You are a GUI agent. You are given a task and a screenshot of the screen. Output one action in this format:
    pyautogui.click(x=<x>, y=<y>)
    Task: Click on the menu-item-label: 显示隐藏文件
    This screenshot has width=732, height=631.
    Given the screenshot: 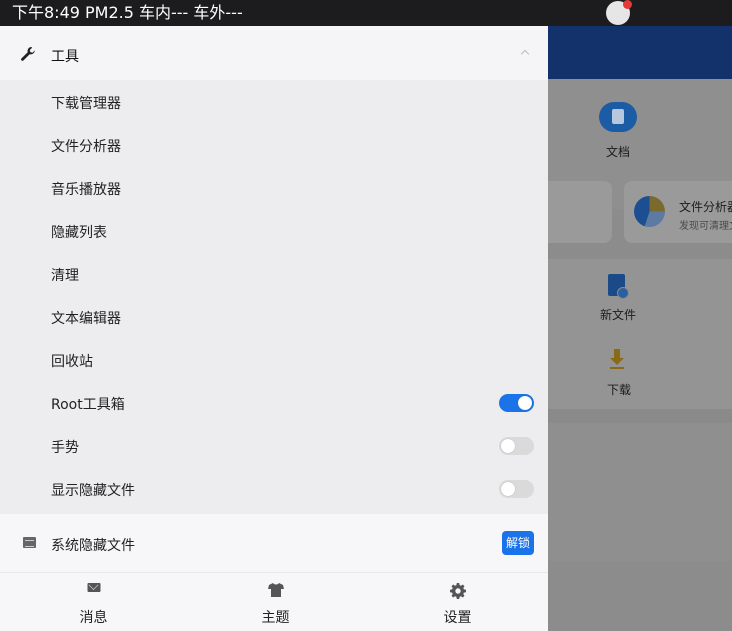 What is the action you would take?
    pyautogui.click(x=93, y=491)
    